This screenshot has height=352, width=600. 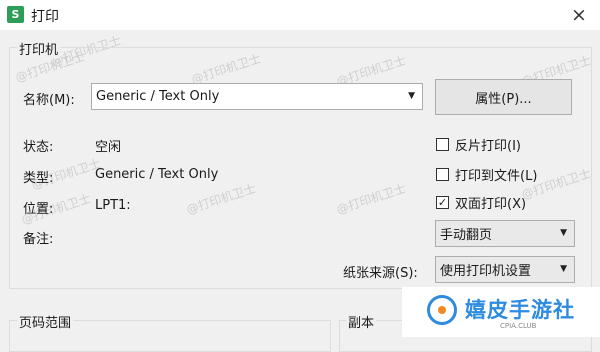 What do you see at coordinates (45, 321) in the screenshot?
I see `page-range-group-title: 页码范围` at bounding box center [45, 321].